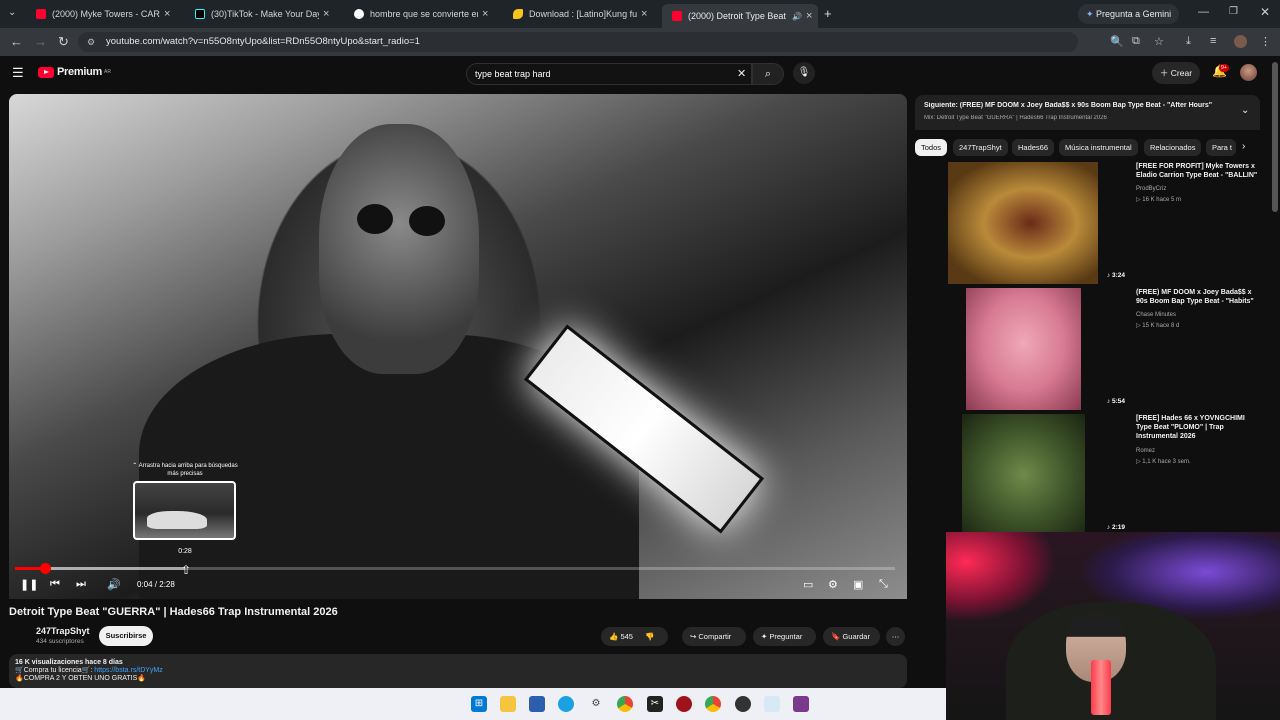 This screenshot has height=720, width=1280. Describe the element at coordinates (45, 568) in the screenshot. I see `scrubber-handle` at that location.